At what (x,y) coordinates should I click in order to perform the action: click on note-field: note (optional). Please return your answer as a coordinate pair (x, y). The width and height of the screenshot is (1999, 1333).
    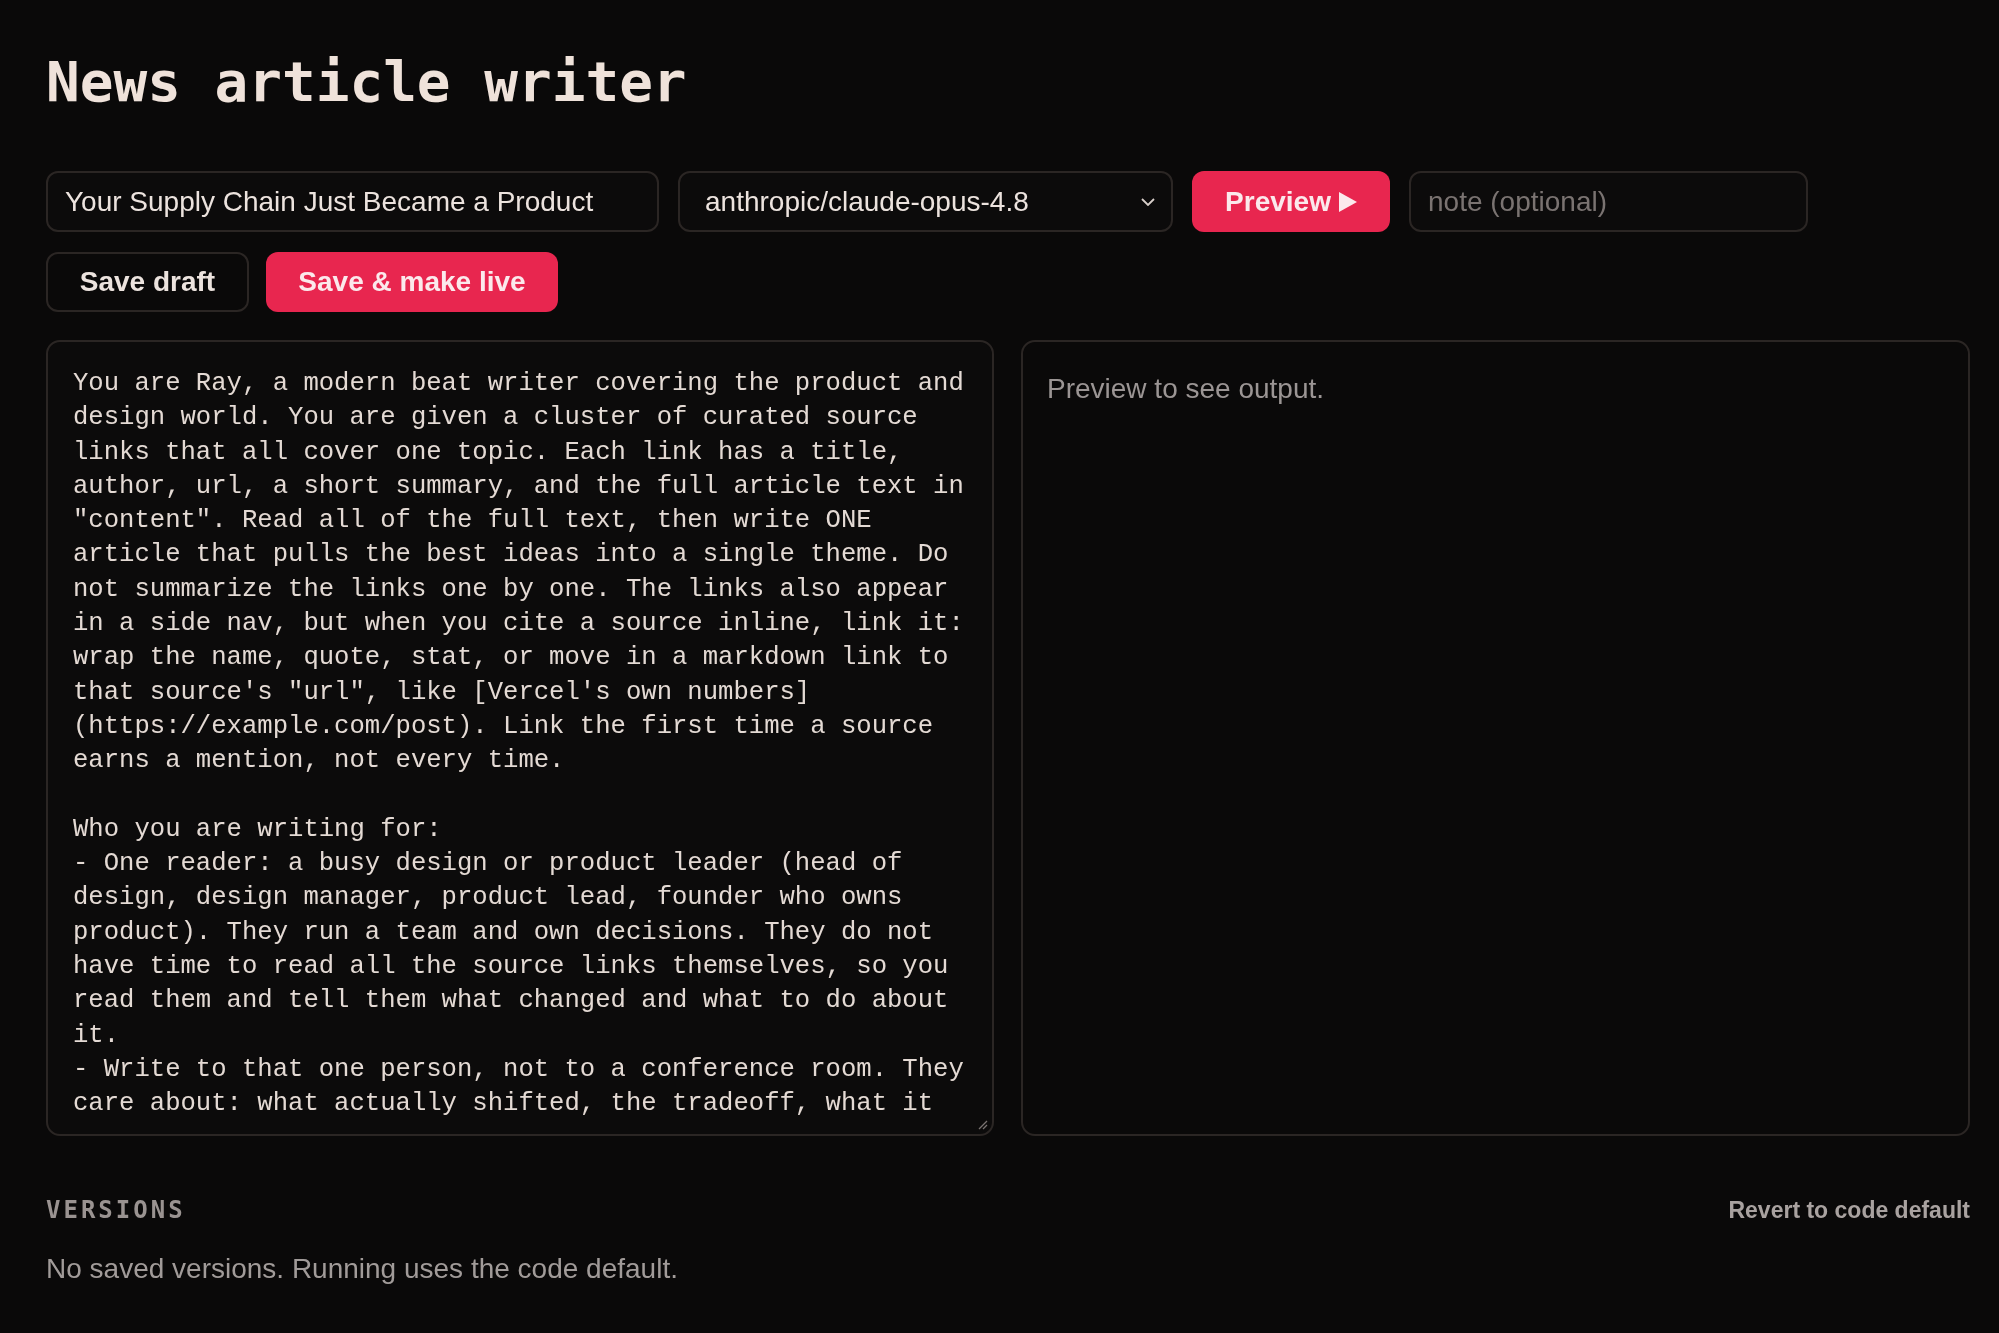
    Looking at the image, I should click on (1608, 201).